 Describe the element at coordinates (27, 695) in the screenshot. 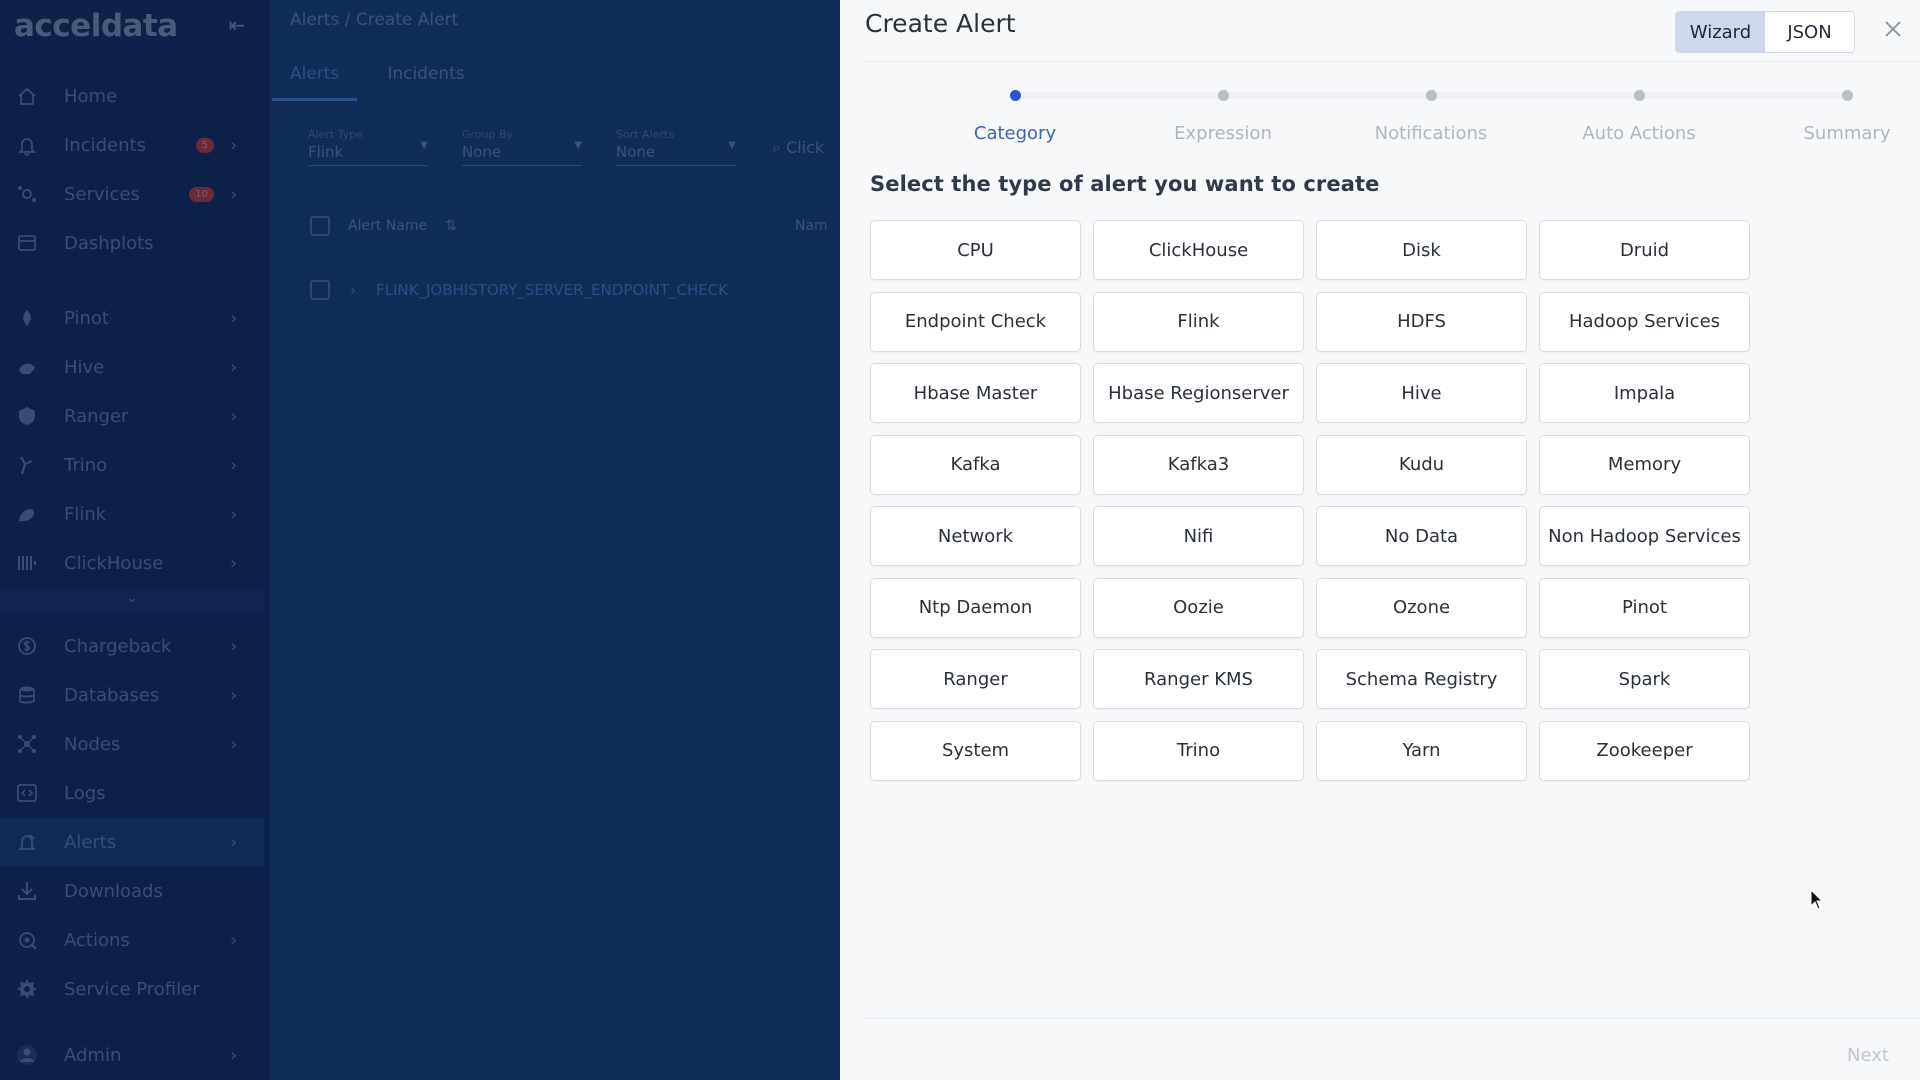

I see `database-icon` at that location.